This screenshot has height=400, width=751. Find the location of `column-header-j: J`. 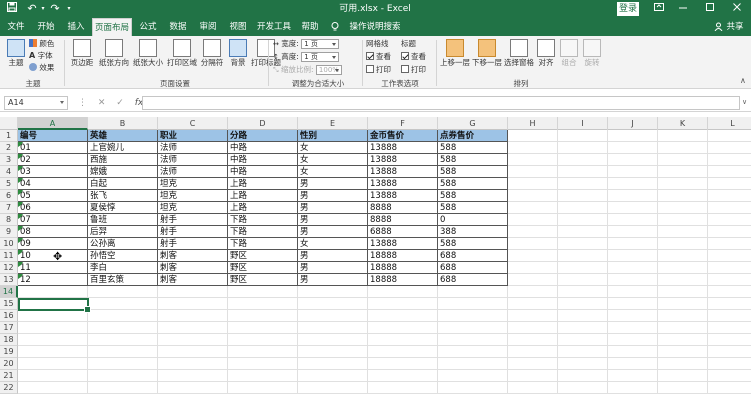

column-header-j: J is located at coordinates (633, 123).